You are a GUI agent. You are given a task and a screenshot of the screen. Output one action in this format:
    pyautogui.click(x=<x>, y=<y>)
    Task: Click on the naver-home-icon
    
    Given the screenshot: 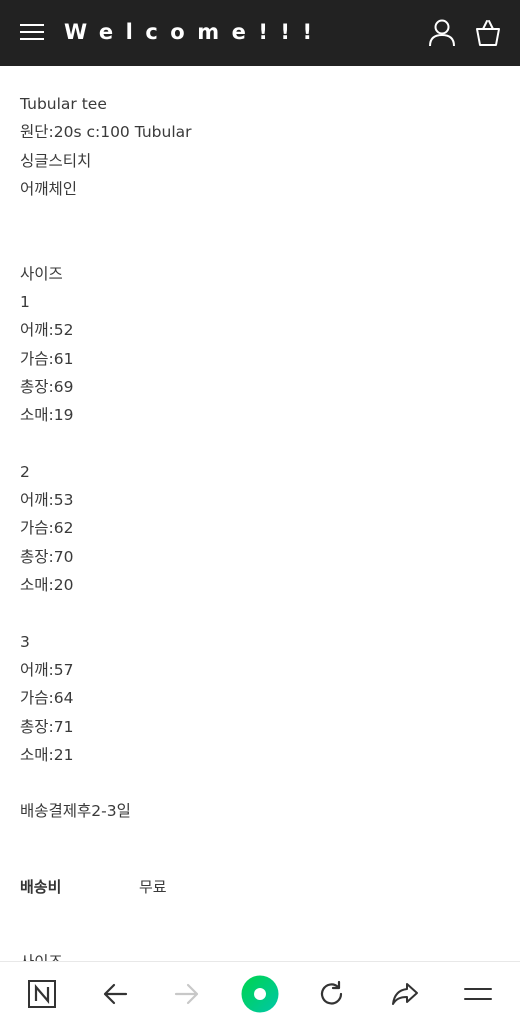 What is the action you would take?
    pyautogui.click(x=42, y=993)
    